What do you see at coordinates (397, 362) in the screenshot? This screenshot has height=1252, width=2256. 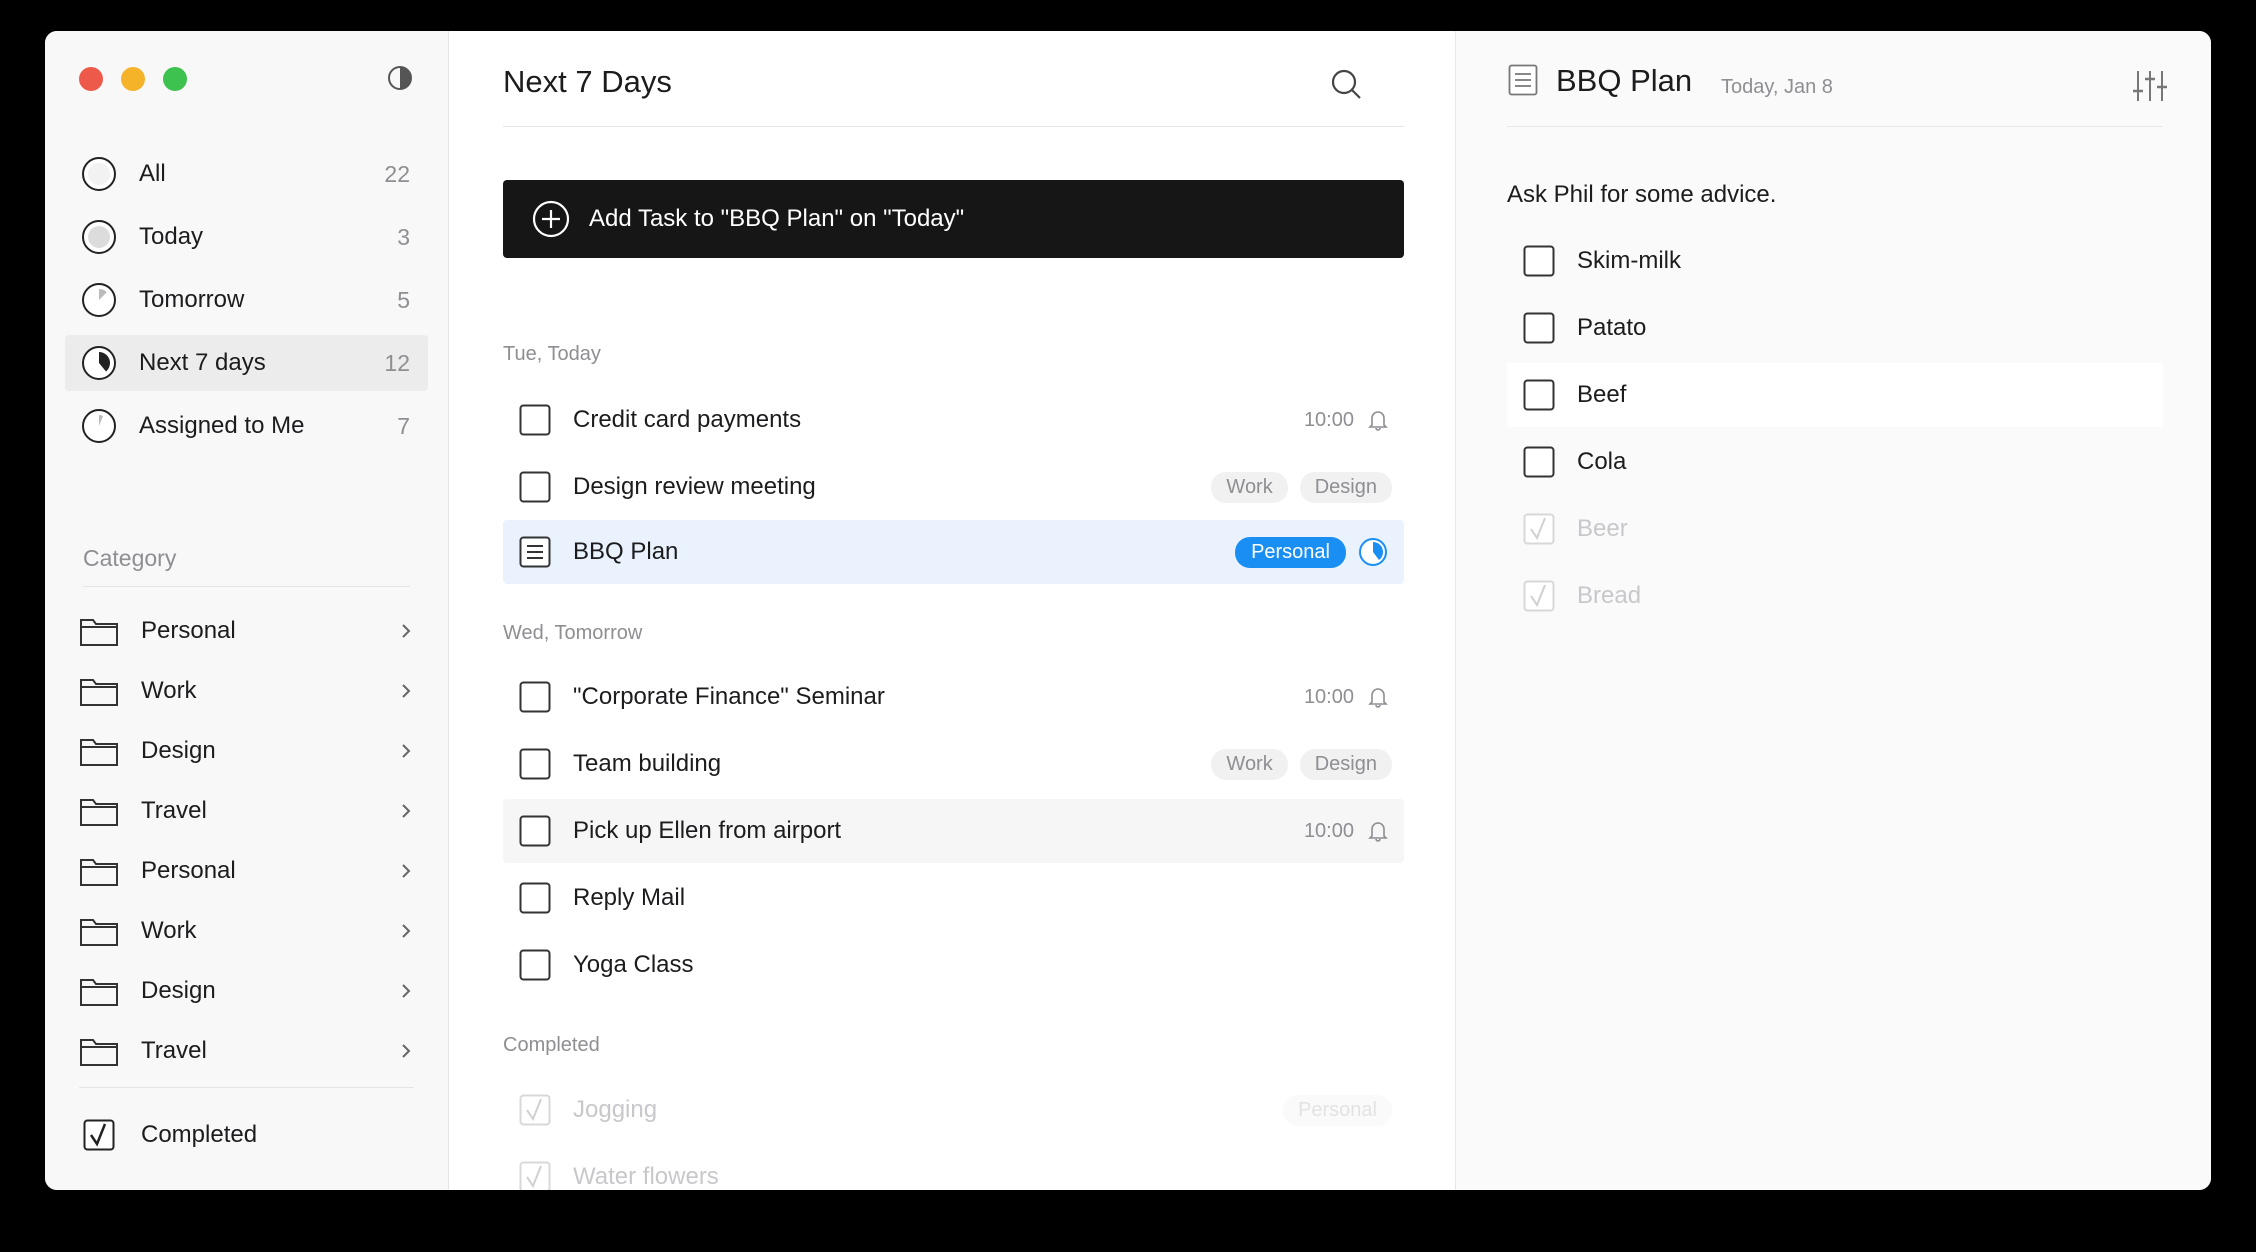 I see `smart-list-count: 12` at bounding box center [397, 362].